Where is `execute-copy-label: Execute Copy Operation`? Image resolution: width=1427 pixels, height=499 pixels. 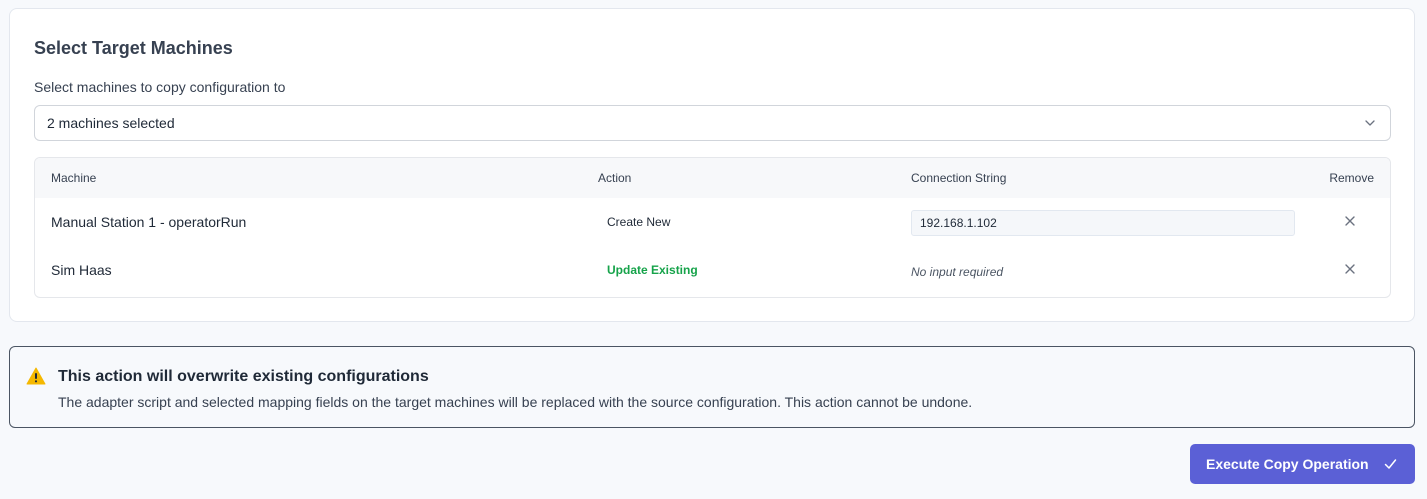 execute-copy-label: Execute Copy Operation is located at coordinates (1287, 464).